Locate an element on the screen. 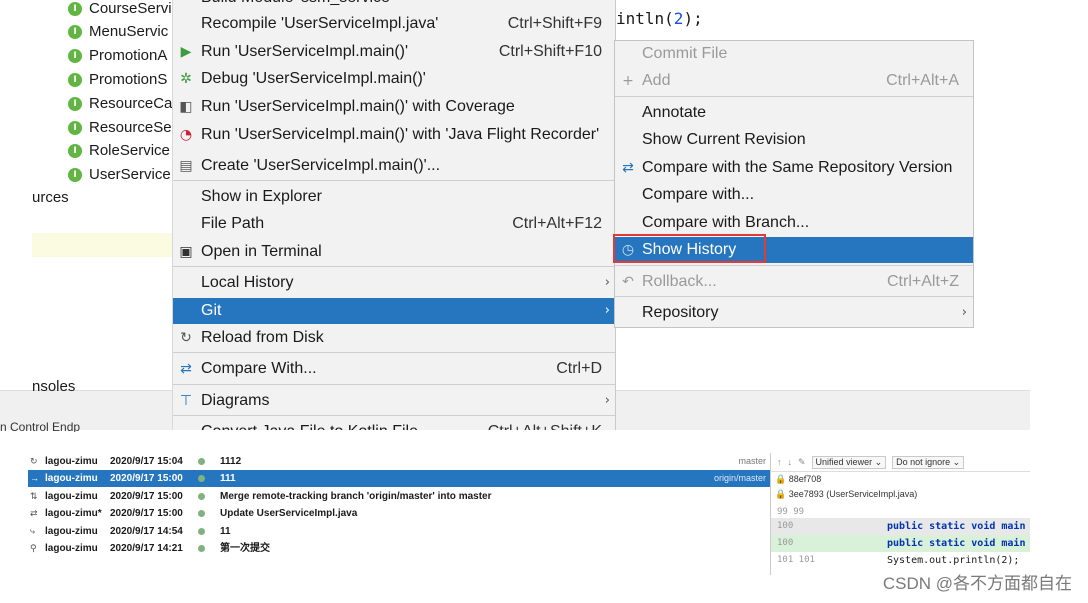 This screenshot has height=603, width=1088. run-icon: ▶ is located at coordinates (186, 52).